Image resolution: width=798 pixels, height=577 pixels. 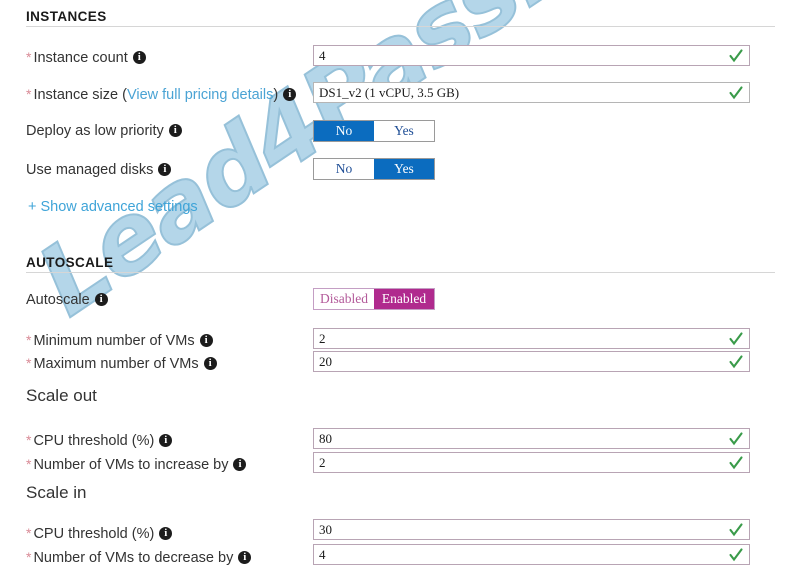 I want to click on input-minimum-number-of-vms-value: 2, so click(x=322, y=338).